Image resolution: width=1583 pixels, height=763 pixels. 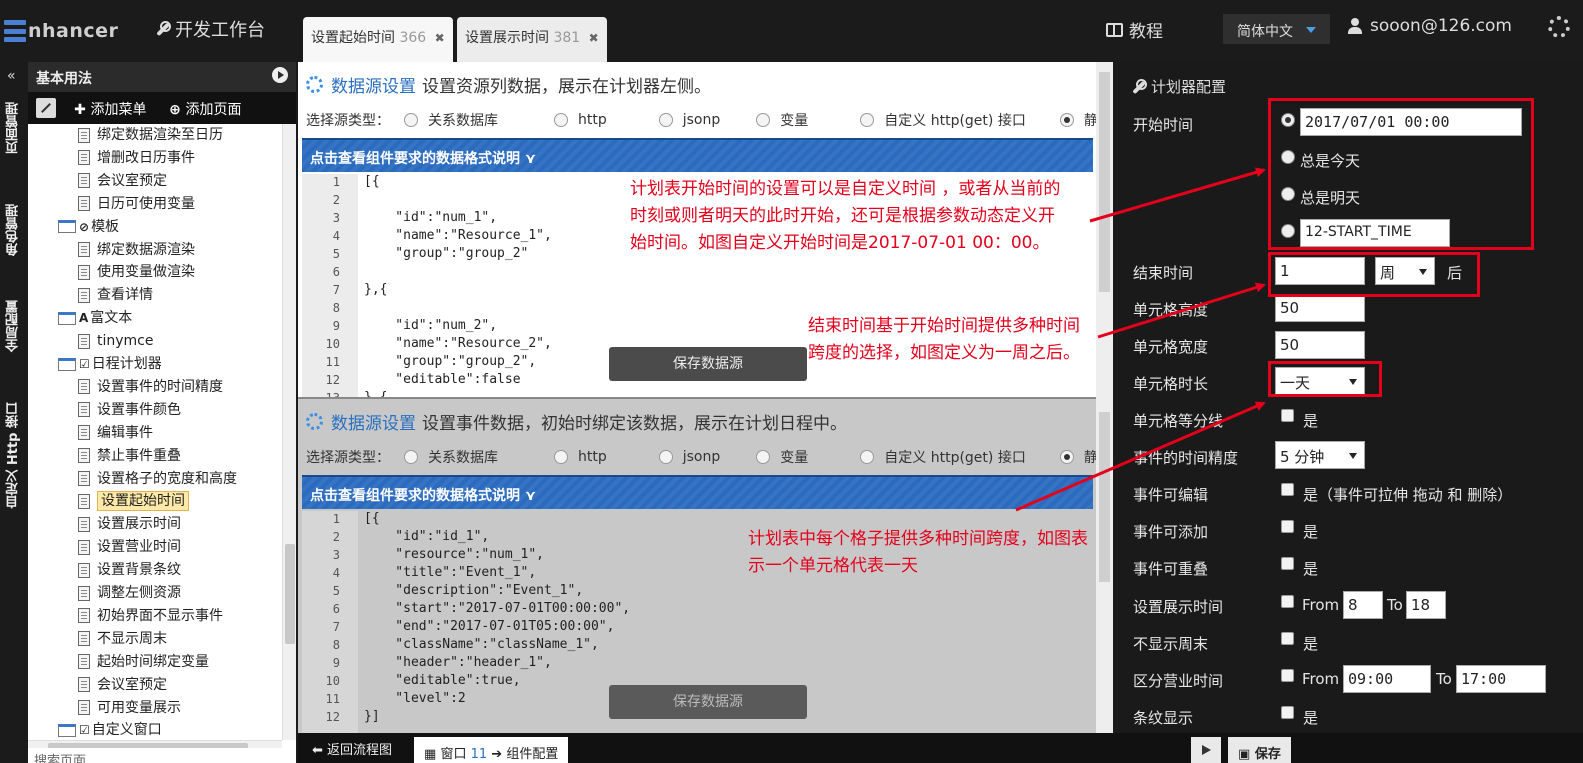 I want to click on tree-page: 日历可使用变量, so click(x=136, y=204).